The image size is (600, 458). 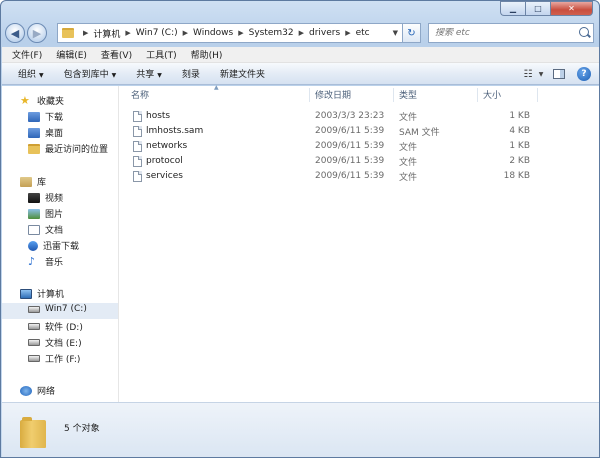 What do you see at coordinates (505, 33) in the screenshot?
I see `search-input` at bounding box center [505, 33].